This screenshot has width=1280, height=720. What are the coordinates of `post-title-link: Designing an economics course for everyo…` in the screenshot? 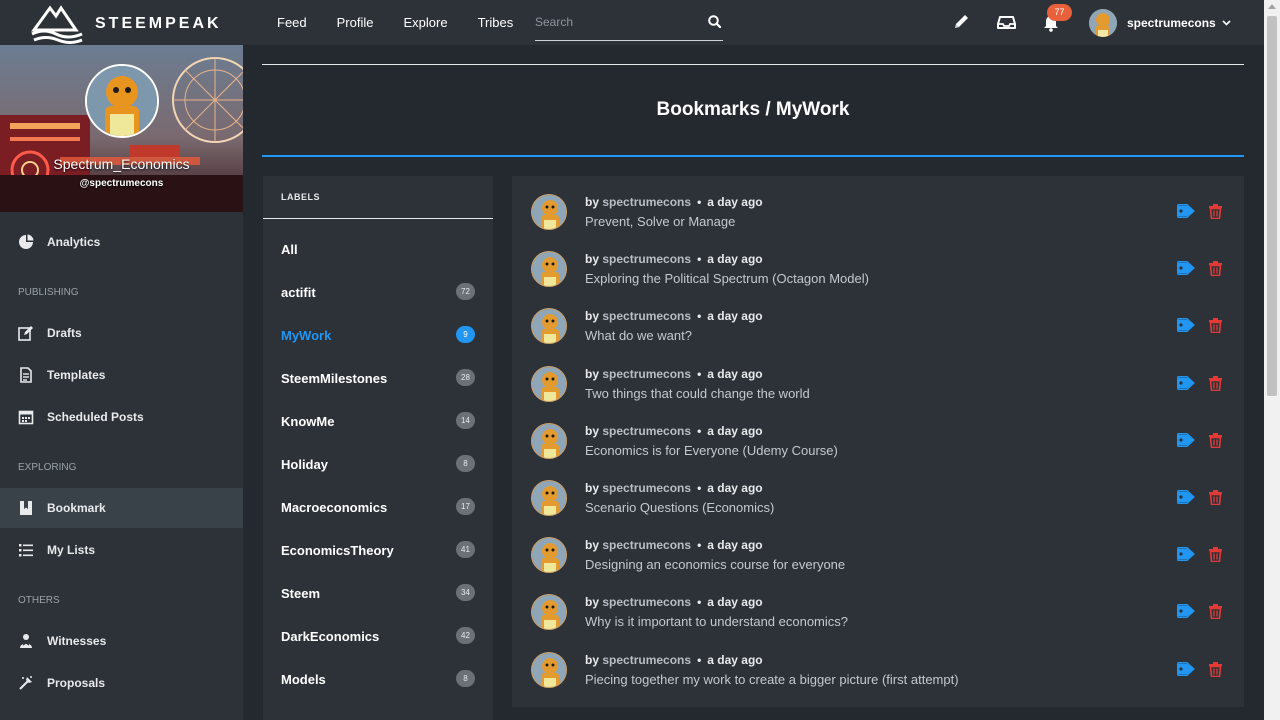 It's located at (715, 564).